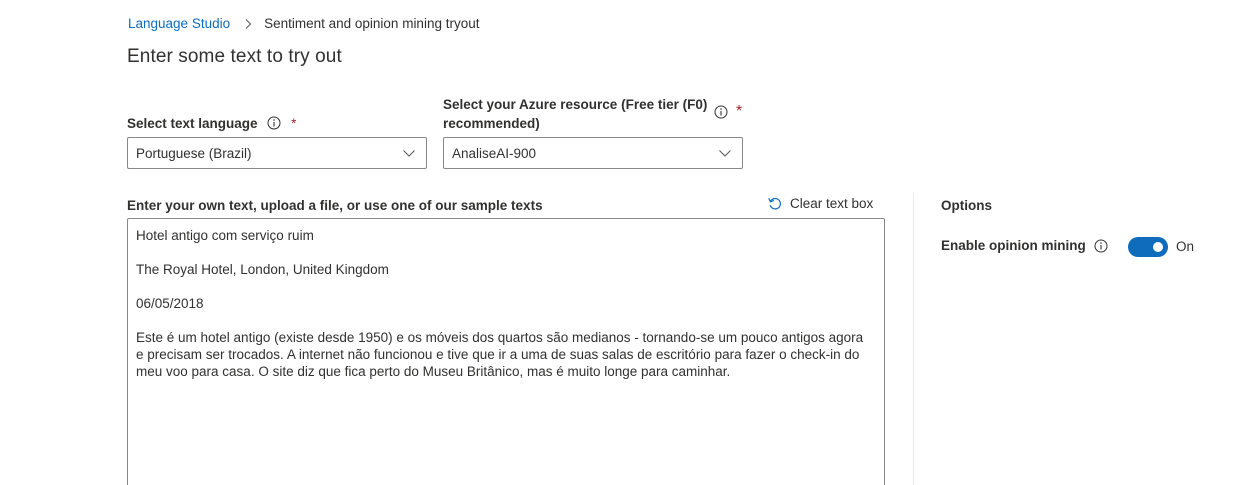 The image size is (1253, 485). Describe the element at coordinates (966, 205) in the screenshot. I see `options-title: Options` at that location.